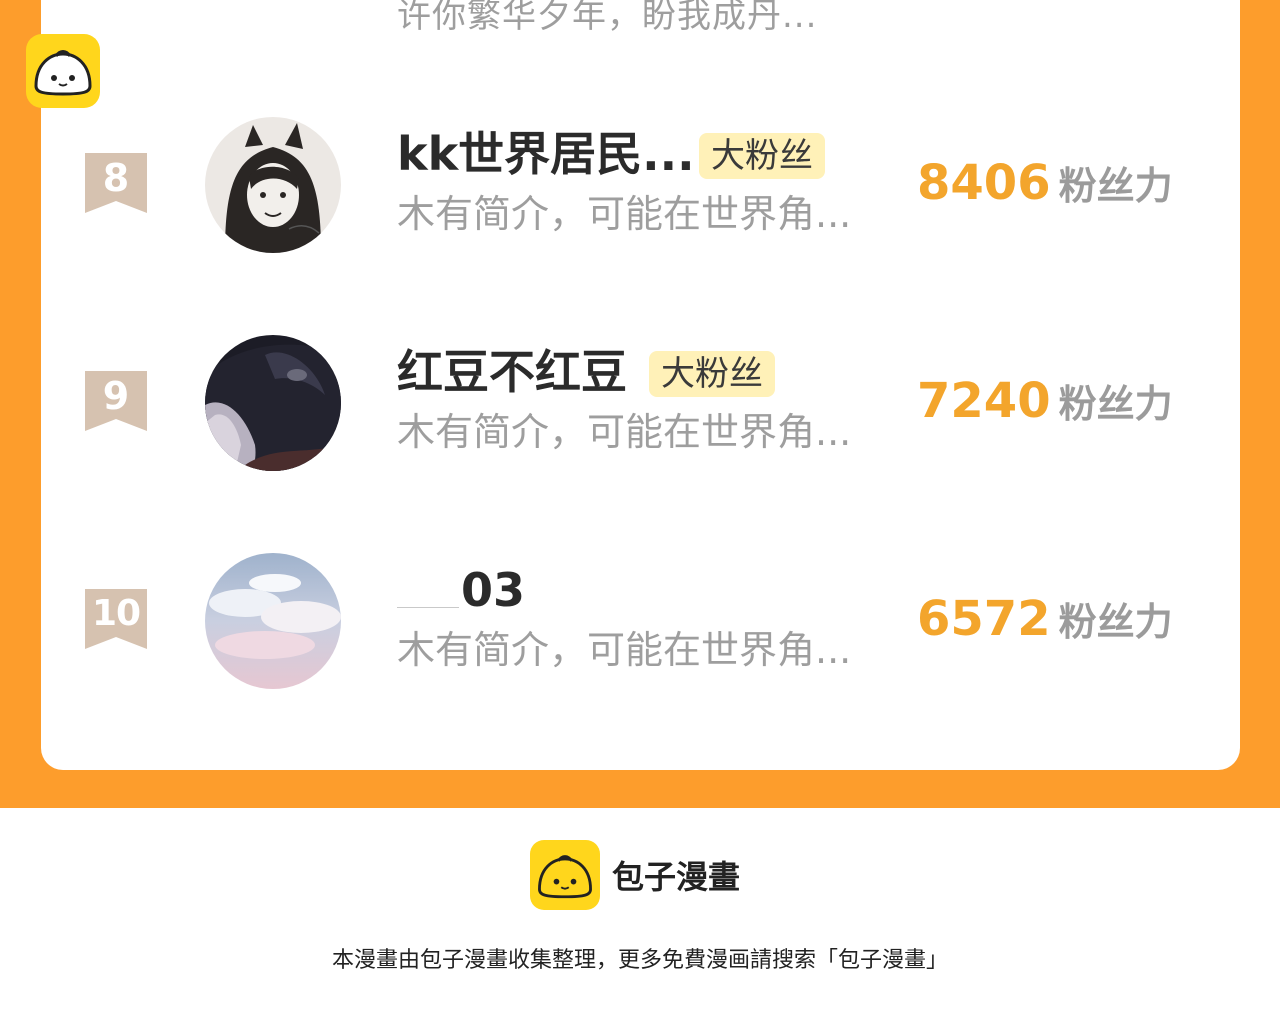  Describe the element at coordinates (493, 590) in the screenshot. I see `user-name: 03` at that location.